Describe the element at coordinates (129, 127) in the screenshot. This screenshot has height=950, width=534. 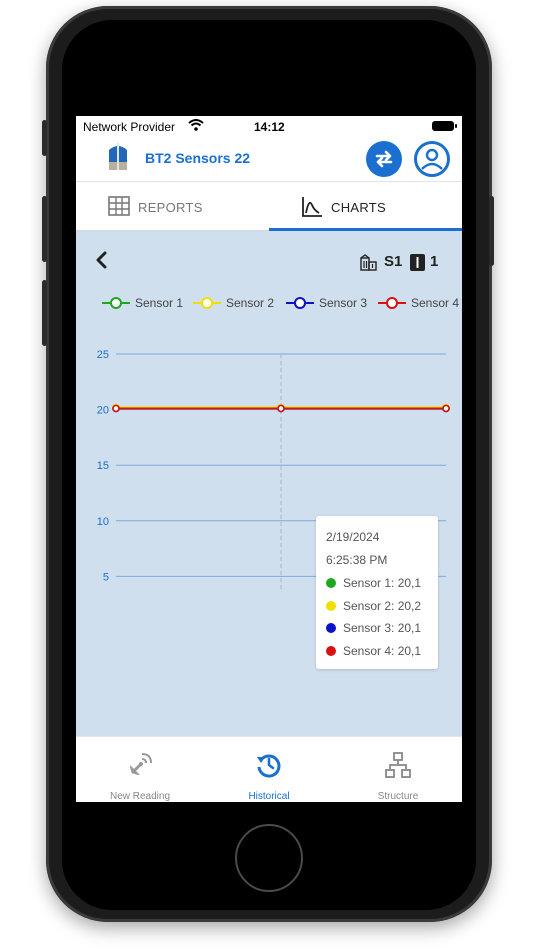
I see `carrier-name: Network Provider` at that location.